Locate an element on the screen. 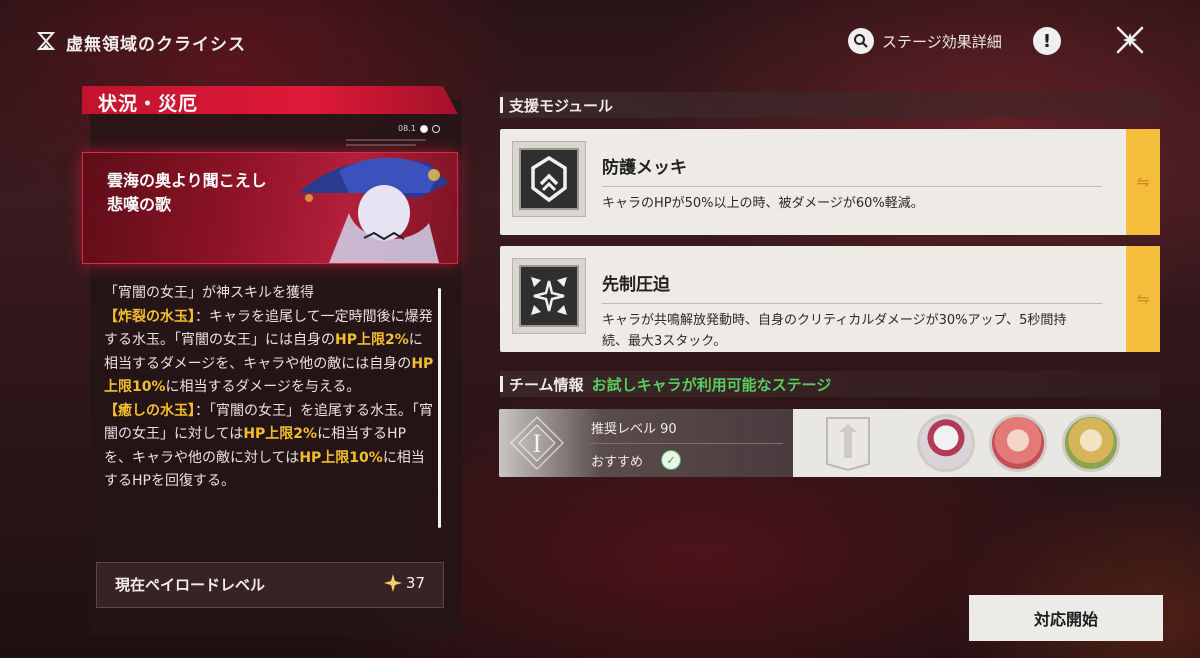 The height and width of the screenshot is (658, 1200). decorative-lines is located at coordinates (386, 142).